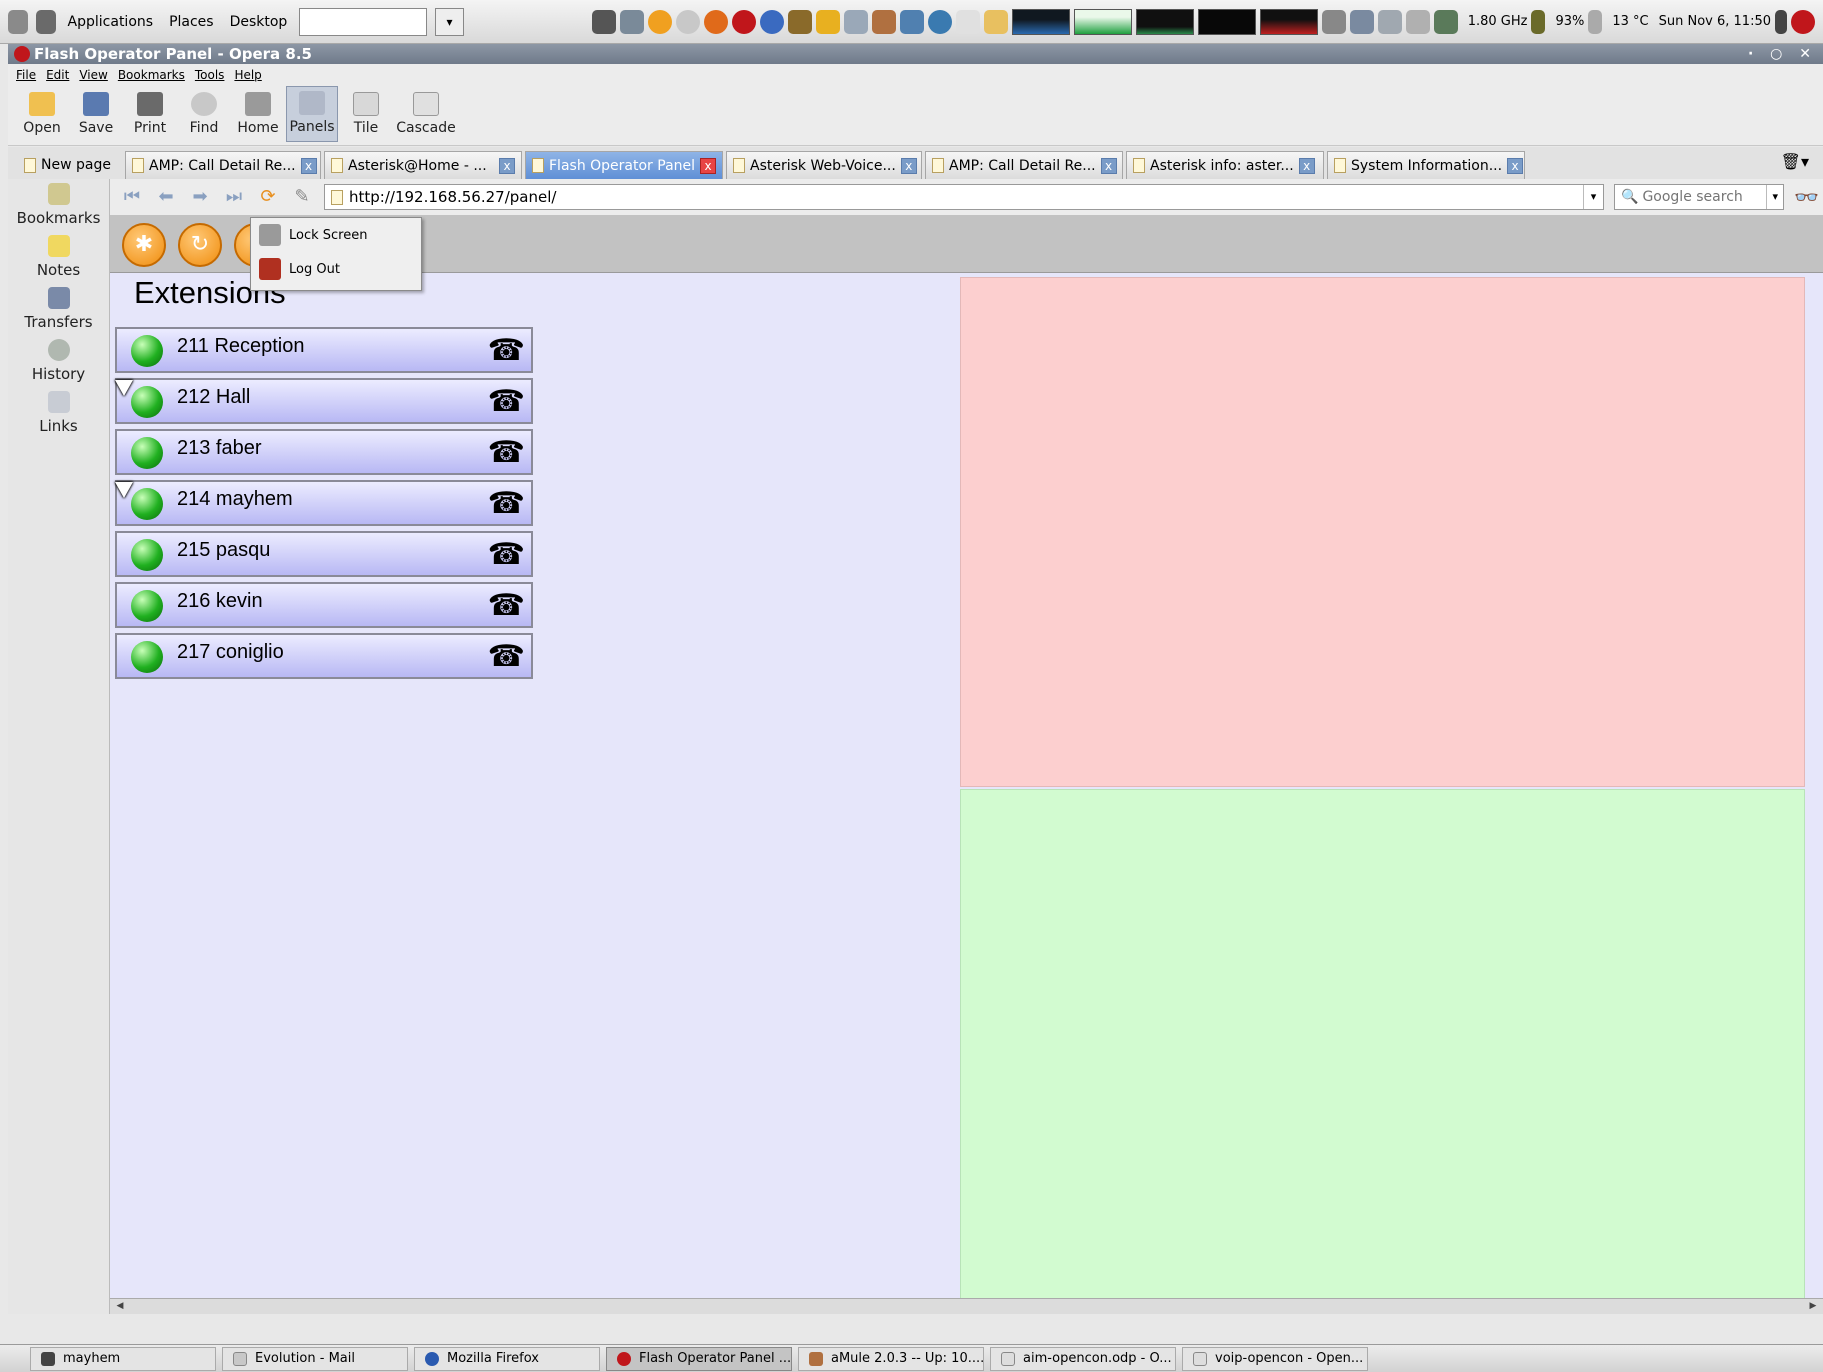 The image size is (1823, 1372). What do you see at coordinates (123, 1358) in the screenshot?
I see `task-mayhem: mayhem` at bounding box center [123, 1358].